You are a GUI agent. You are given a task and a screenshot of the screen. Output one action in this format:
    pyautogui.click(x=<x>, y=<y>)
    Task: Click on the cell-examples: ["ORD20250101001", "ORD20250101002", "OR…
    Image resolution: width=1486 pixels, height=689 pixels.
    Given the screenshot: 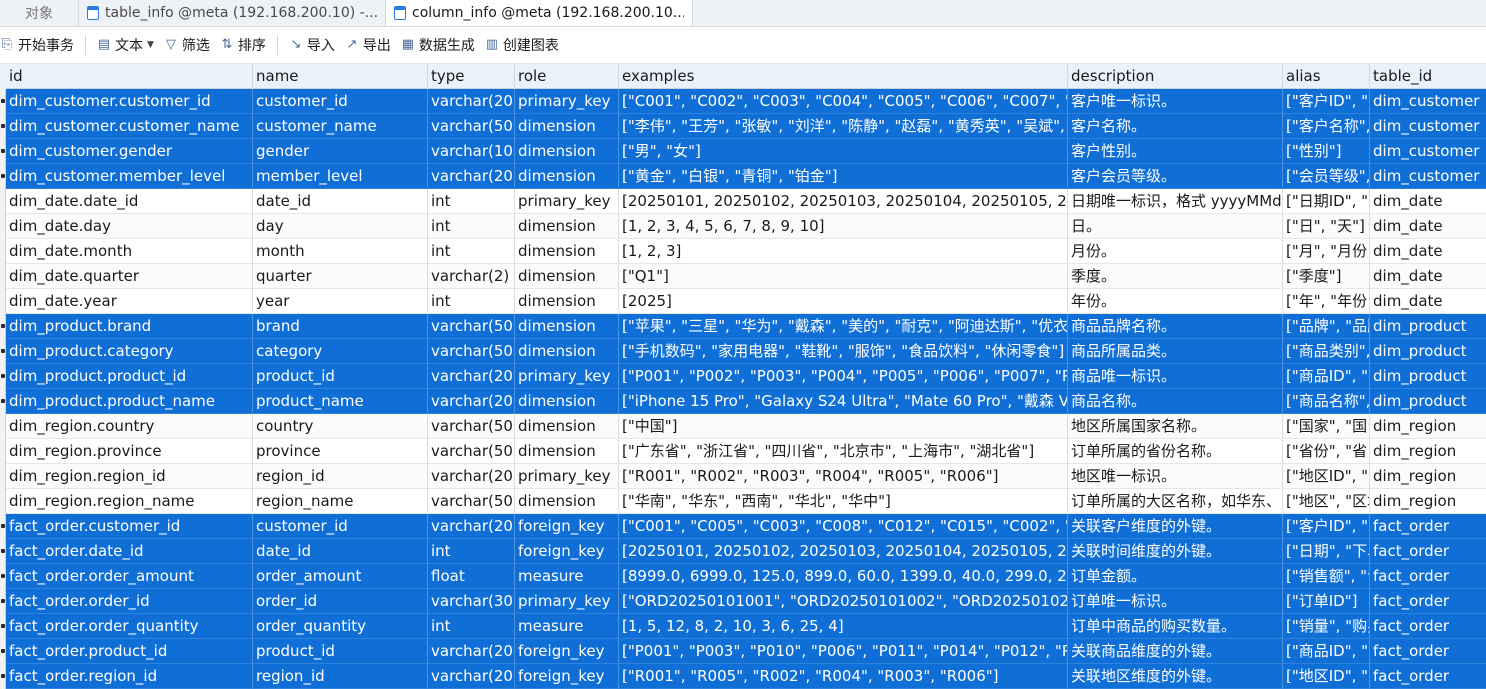 What is the action you would take?
    pyautogui.click(x=843, y=601)
    